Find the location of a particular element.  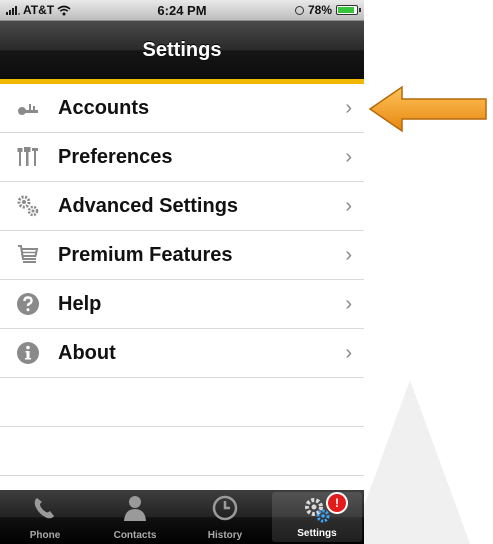

clock-icon is located at coordinates (225, 508).